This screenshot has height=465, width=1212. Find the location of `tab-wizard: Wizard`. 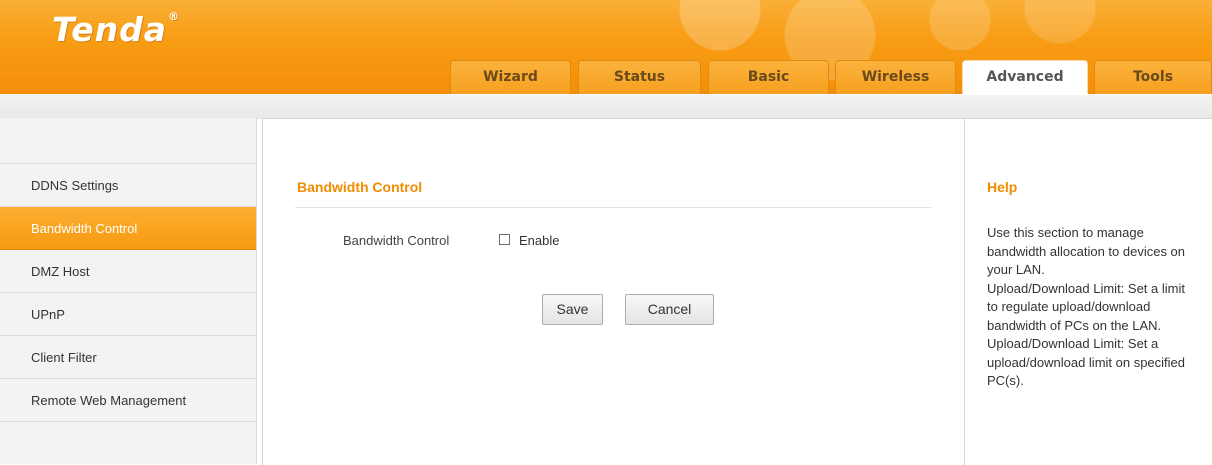

tab-wizard: Wizard is located at coordinates (510, 77).